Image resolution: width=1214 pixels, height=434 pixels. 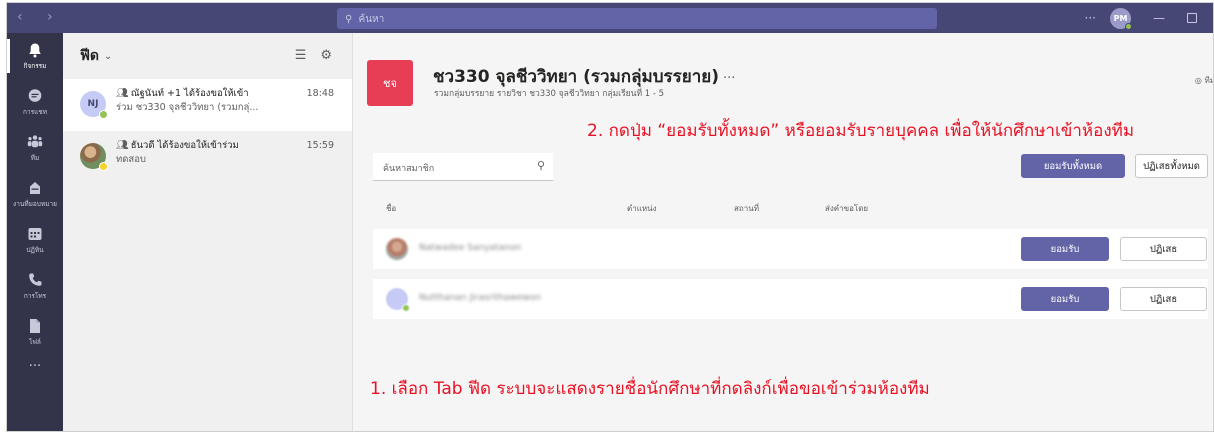 What do you see at coordinates (35, 187) in the screenshot?
I see `assignments-icon` at bounding box center [35, 187].